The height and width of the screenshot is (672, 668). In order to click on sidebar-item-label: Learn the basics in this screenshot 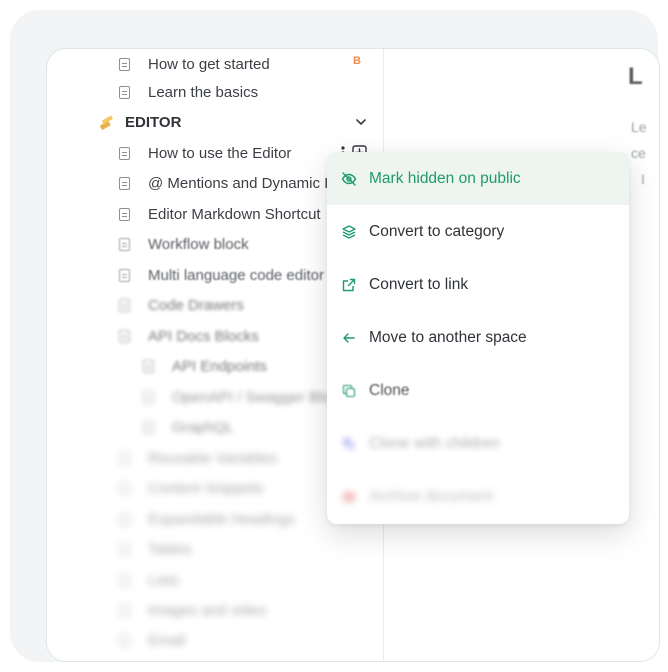, I will do `click(203, 92)`.